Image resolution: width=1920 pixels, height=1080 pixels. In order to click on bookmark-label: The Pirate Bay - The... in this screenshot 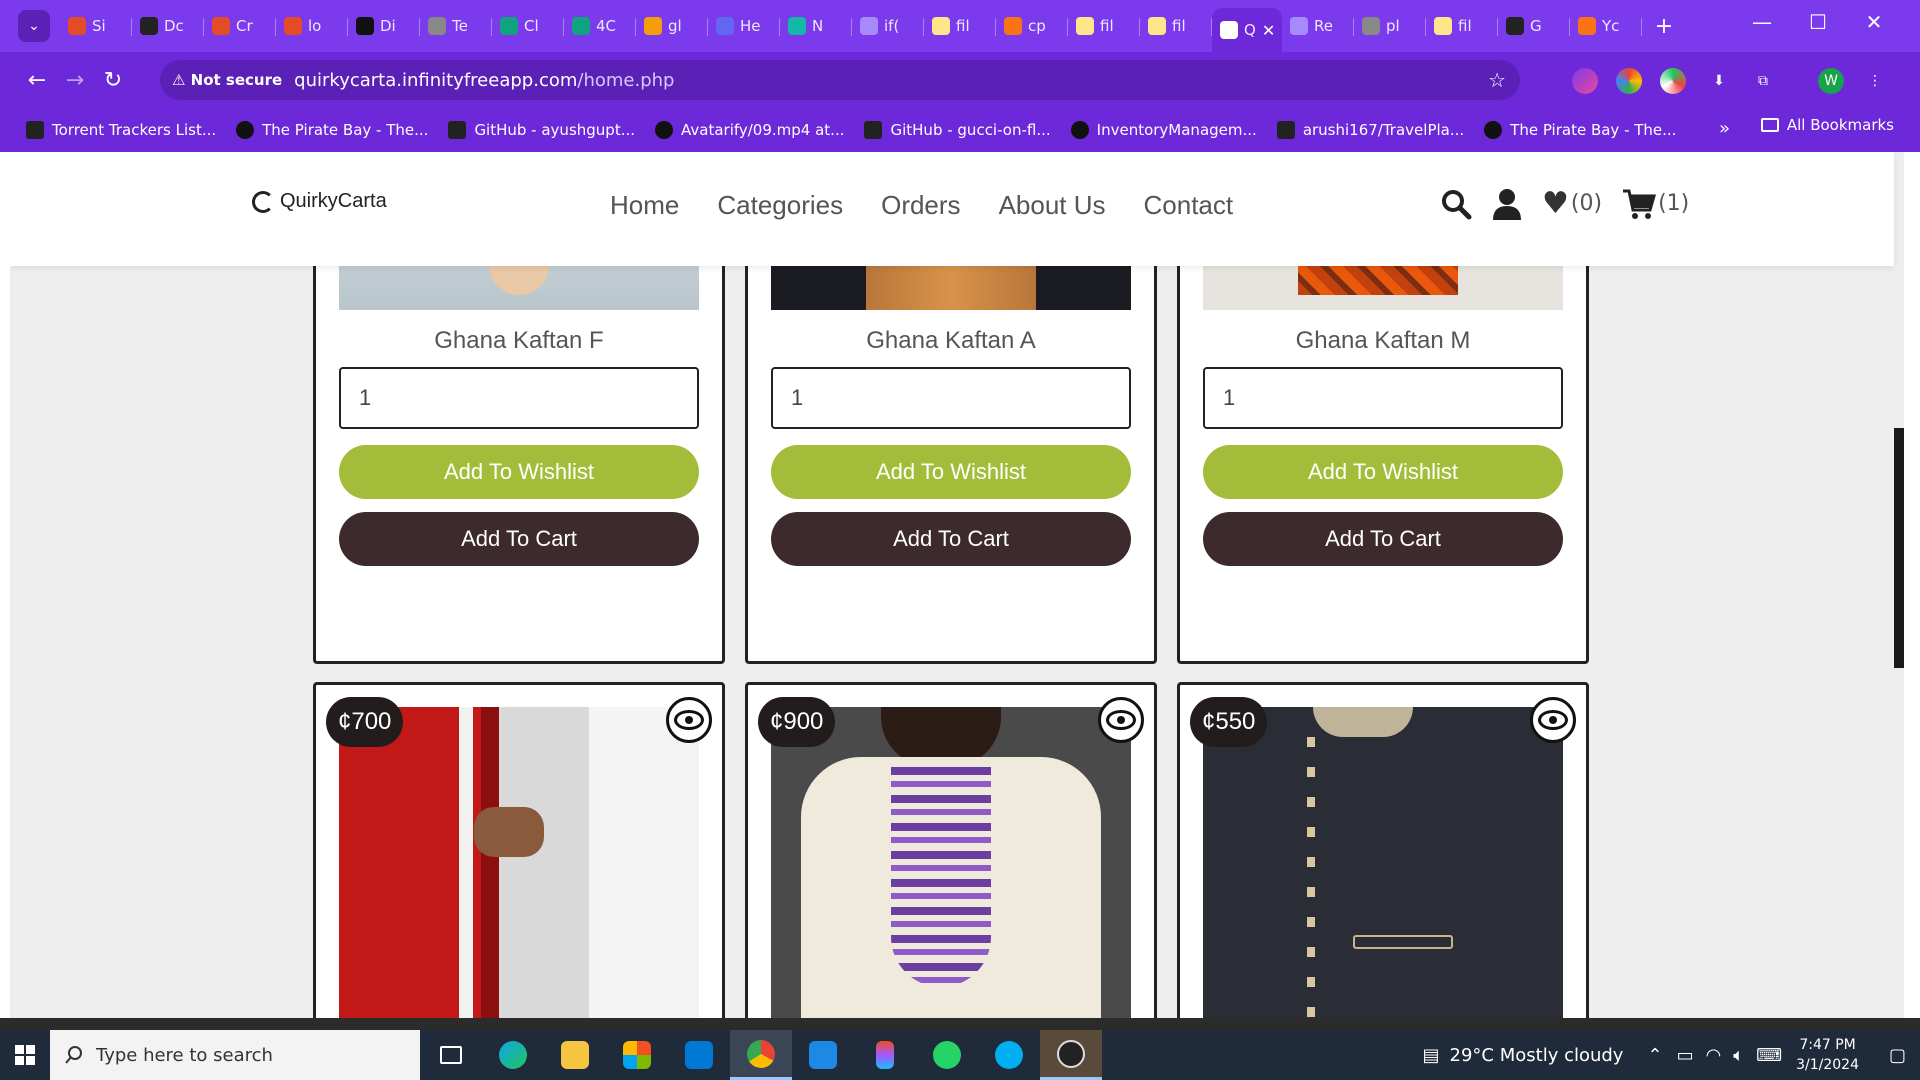, I will do `click(345, 130)`.